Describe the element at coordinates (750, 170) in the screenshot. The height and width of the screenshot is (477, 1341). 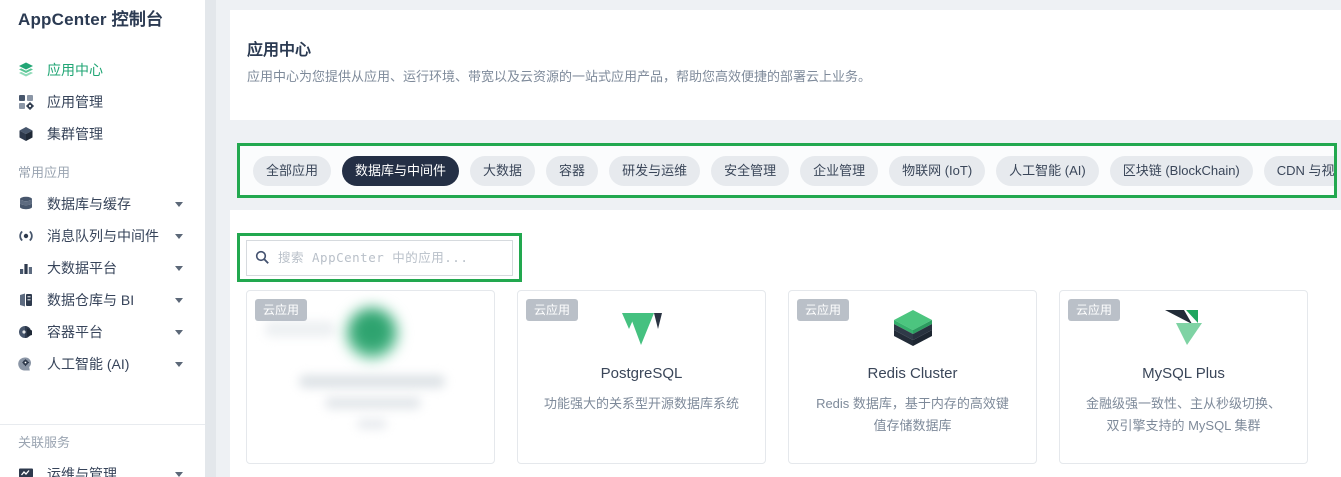
I see `tab-security: 安全管理` at that location.